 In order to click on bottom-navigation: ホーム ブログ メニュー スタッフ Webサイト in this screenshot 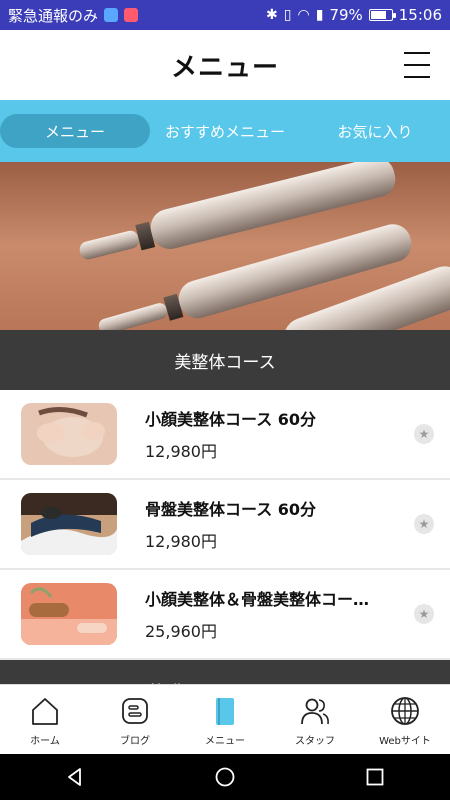, I will do `click(225, 719)`.